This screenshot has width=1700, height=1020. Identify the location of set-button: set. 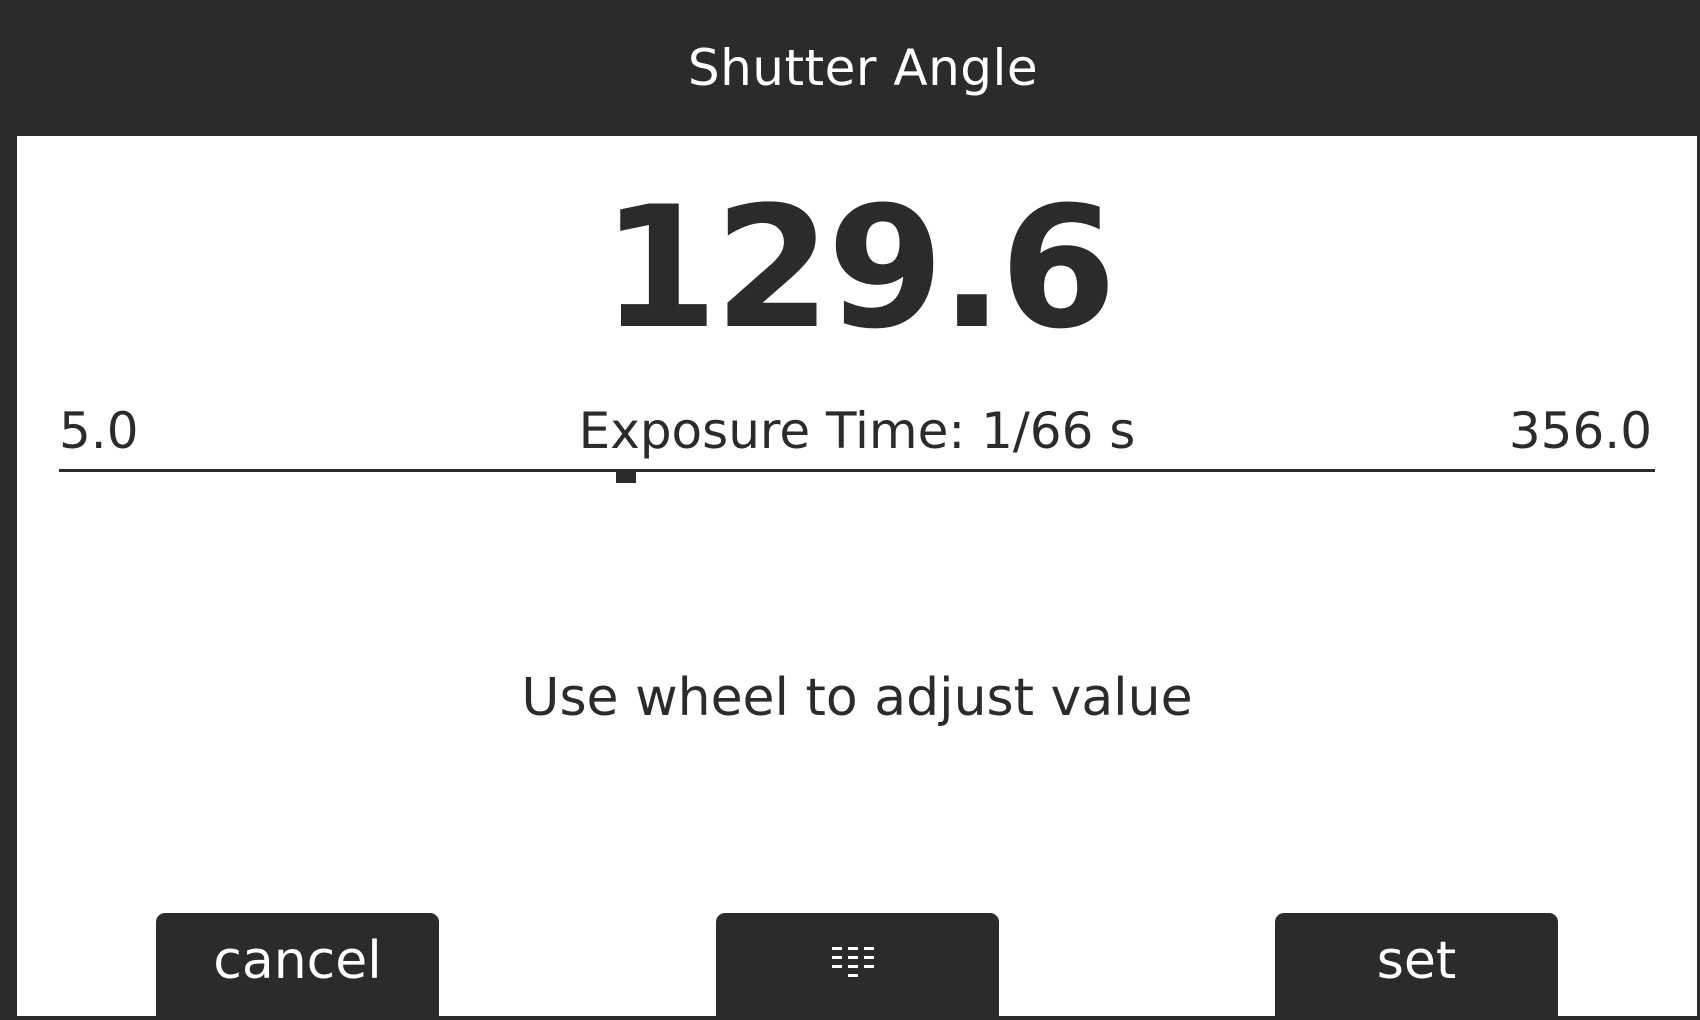
(1416, 964).